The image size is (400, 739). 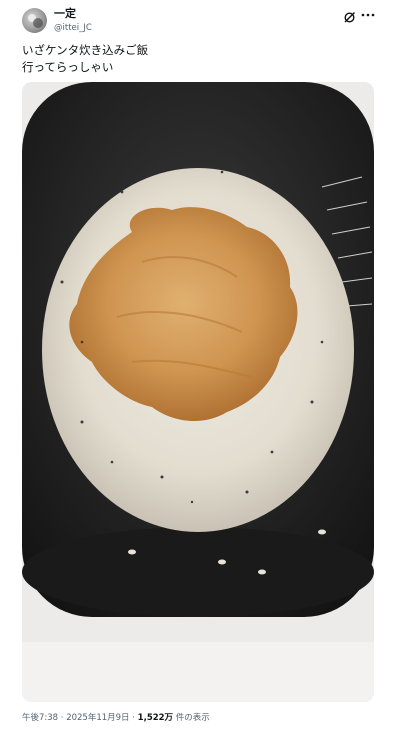 What do you see at coordinates (34, 20) in the screenshot?
I see `avatar` at bounding box center [34, 20].